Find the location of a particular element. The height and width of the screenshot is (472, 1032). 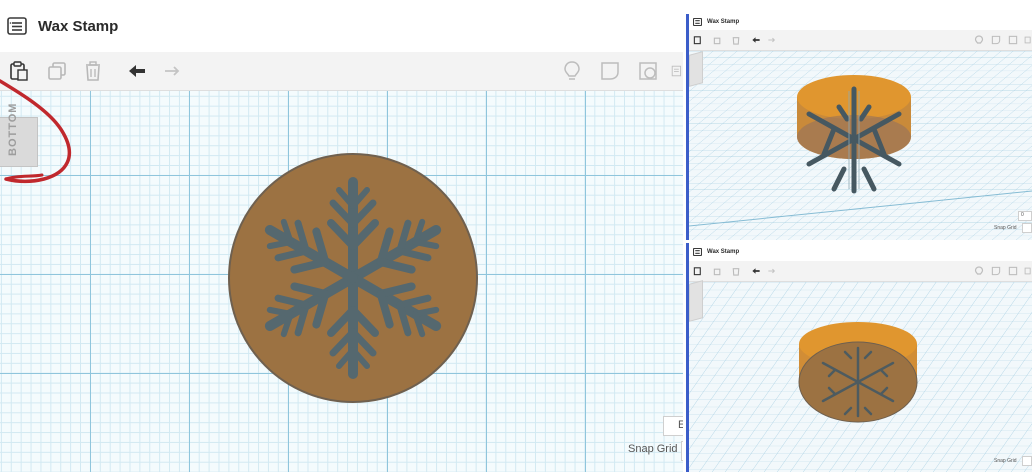

edit-grid-button: 0 is located at coordinates (1025, 216).